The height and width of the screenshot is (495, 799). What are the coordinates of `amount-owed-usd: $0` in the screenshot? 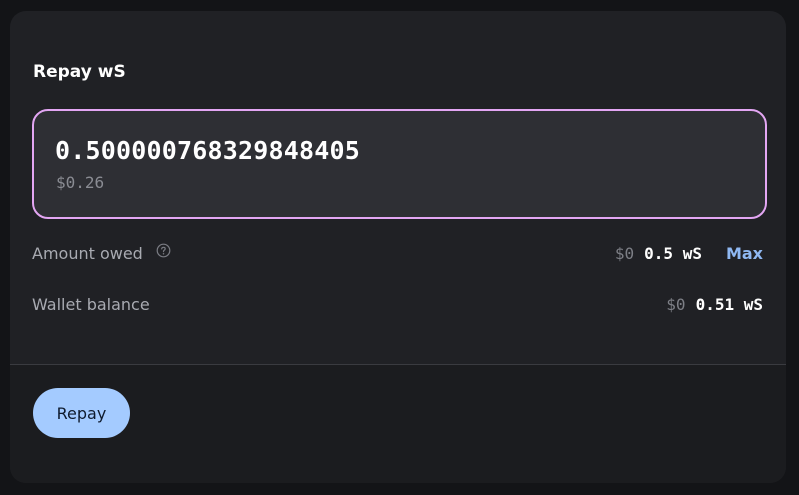 It's located at (624, 253).